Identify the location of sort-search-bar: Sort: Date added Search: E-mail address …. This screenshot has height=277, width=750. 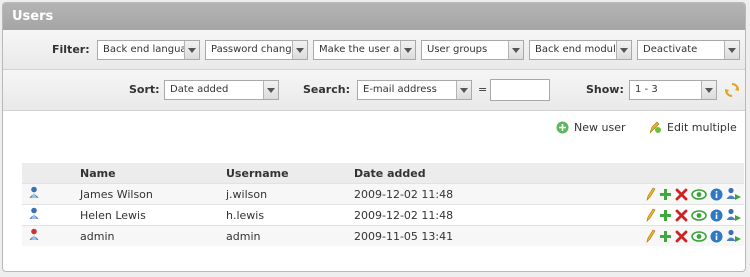
(374, 90).